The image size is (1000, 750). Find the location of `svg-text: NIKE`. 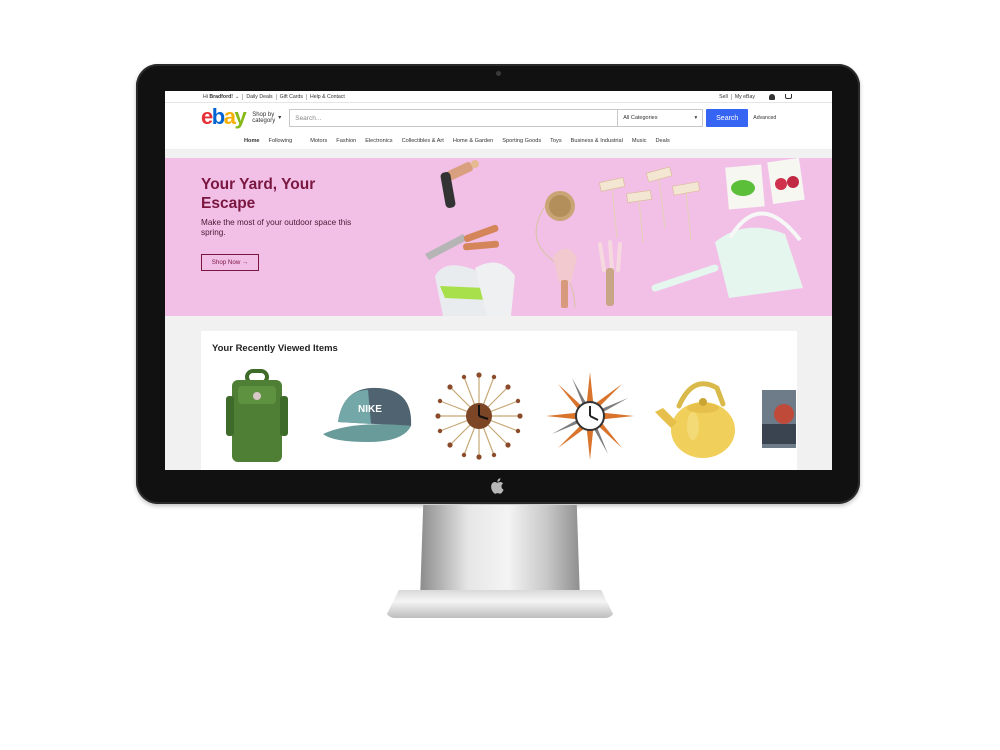

svg-text: NIKE is located at coordinates (370, 409).